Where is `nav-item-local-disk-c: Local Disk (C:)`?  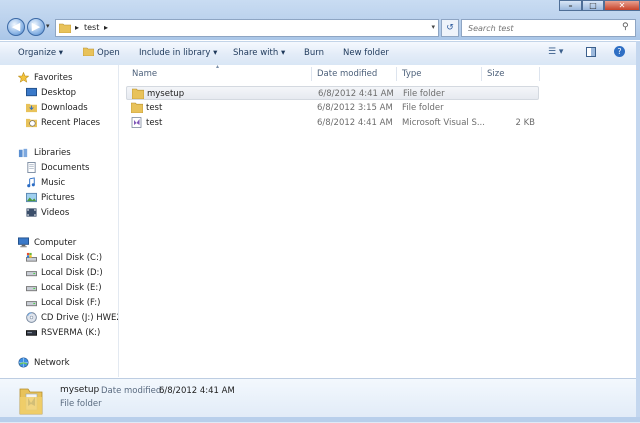
nav-item-local-disk-c: Local Disk (C:) is located at coordinates (59, 258).